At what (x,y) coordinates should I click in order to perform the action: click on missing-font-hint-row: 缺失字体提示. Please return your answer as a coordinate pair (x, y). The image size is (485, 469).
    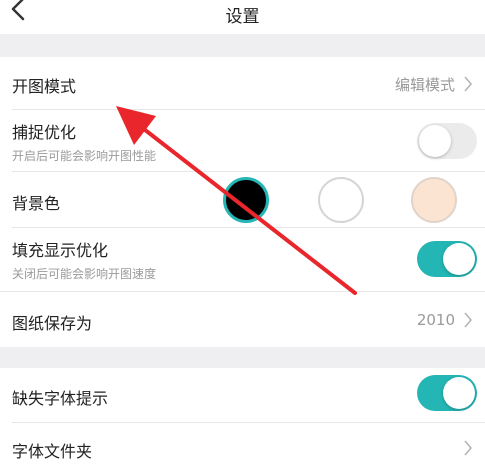
    Looking at the image, I should click on (242, 395).